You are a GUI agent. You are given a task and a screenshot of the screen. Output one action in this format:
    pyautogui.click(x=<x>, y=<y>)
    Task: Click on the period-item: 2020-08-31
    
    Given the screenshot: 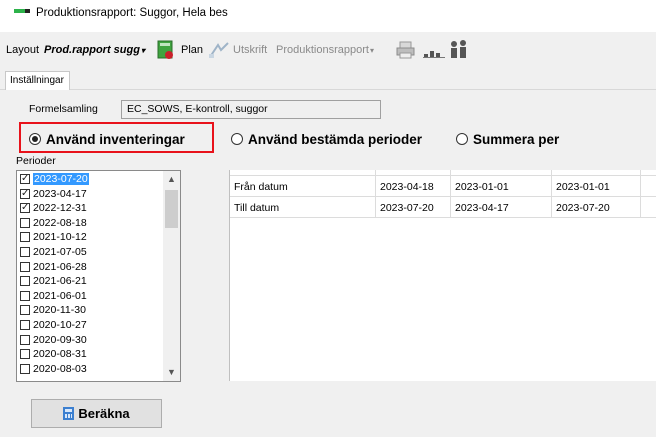 What is the action you would take?
    pyautogui.click(x=91, y=354)
    